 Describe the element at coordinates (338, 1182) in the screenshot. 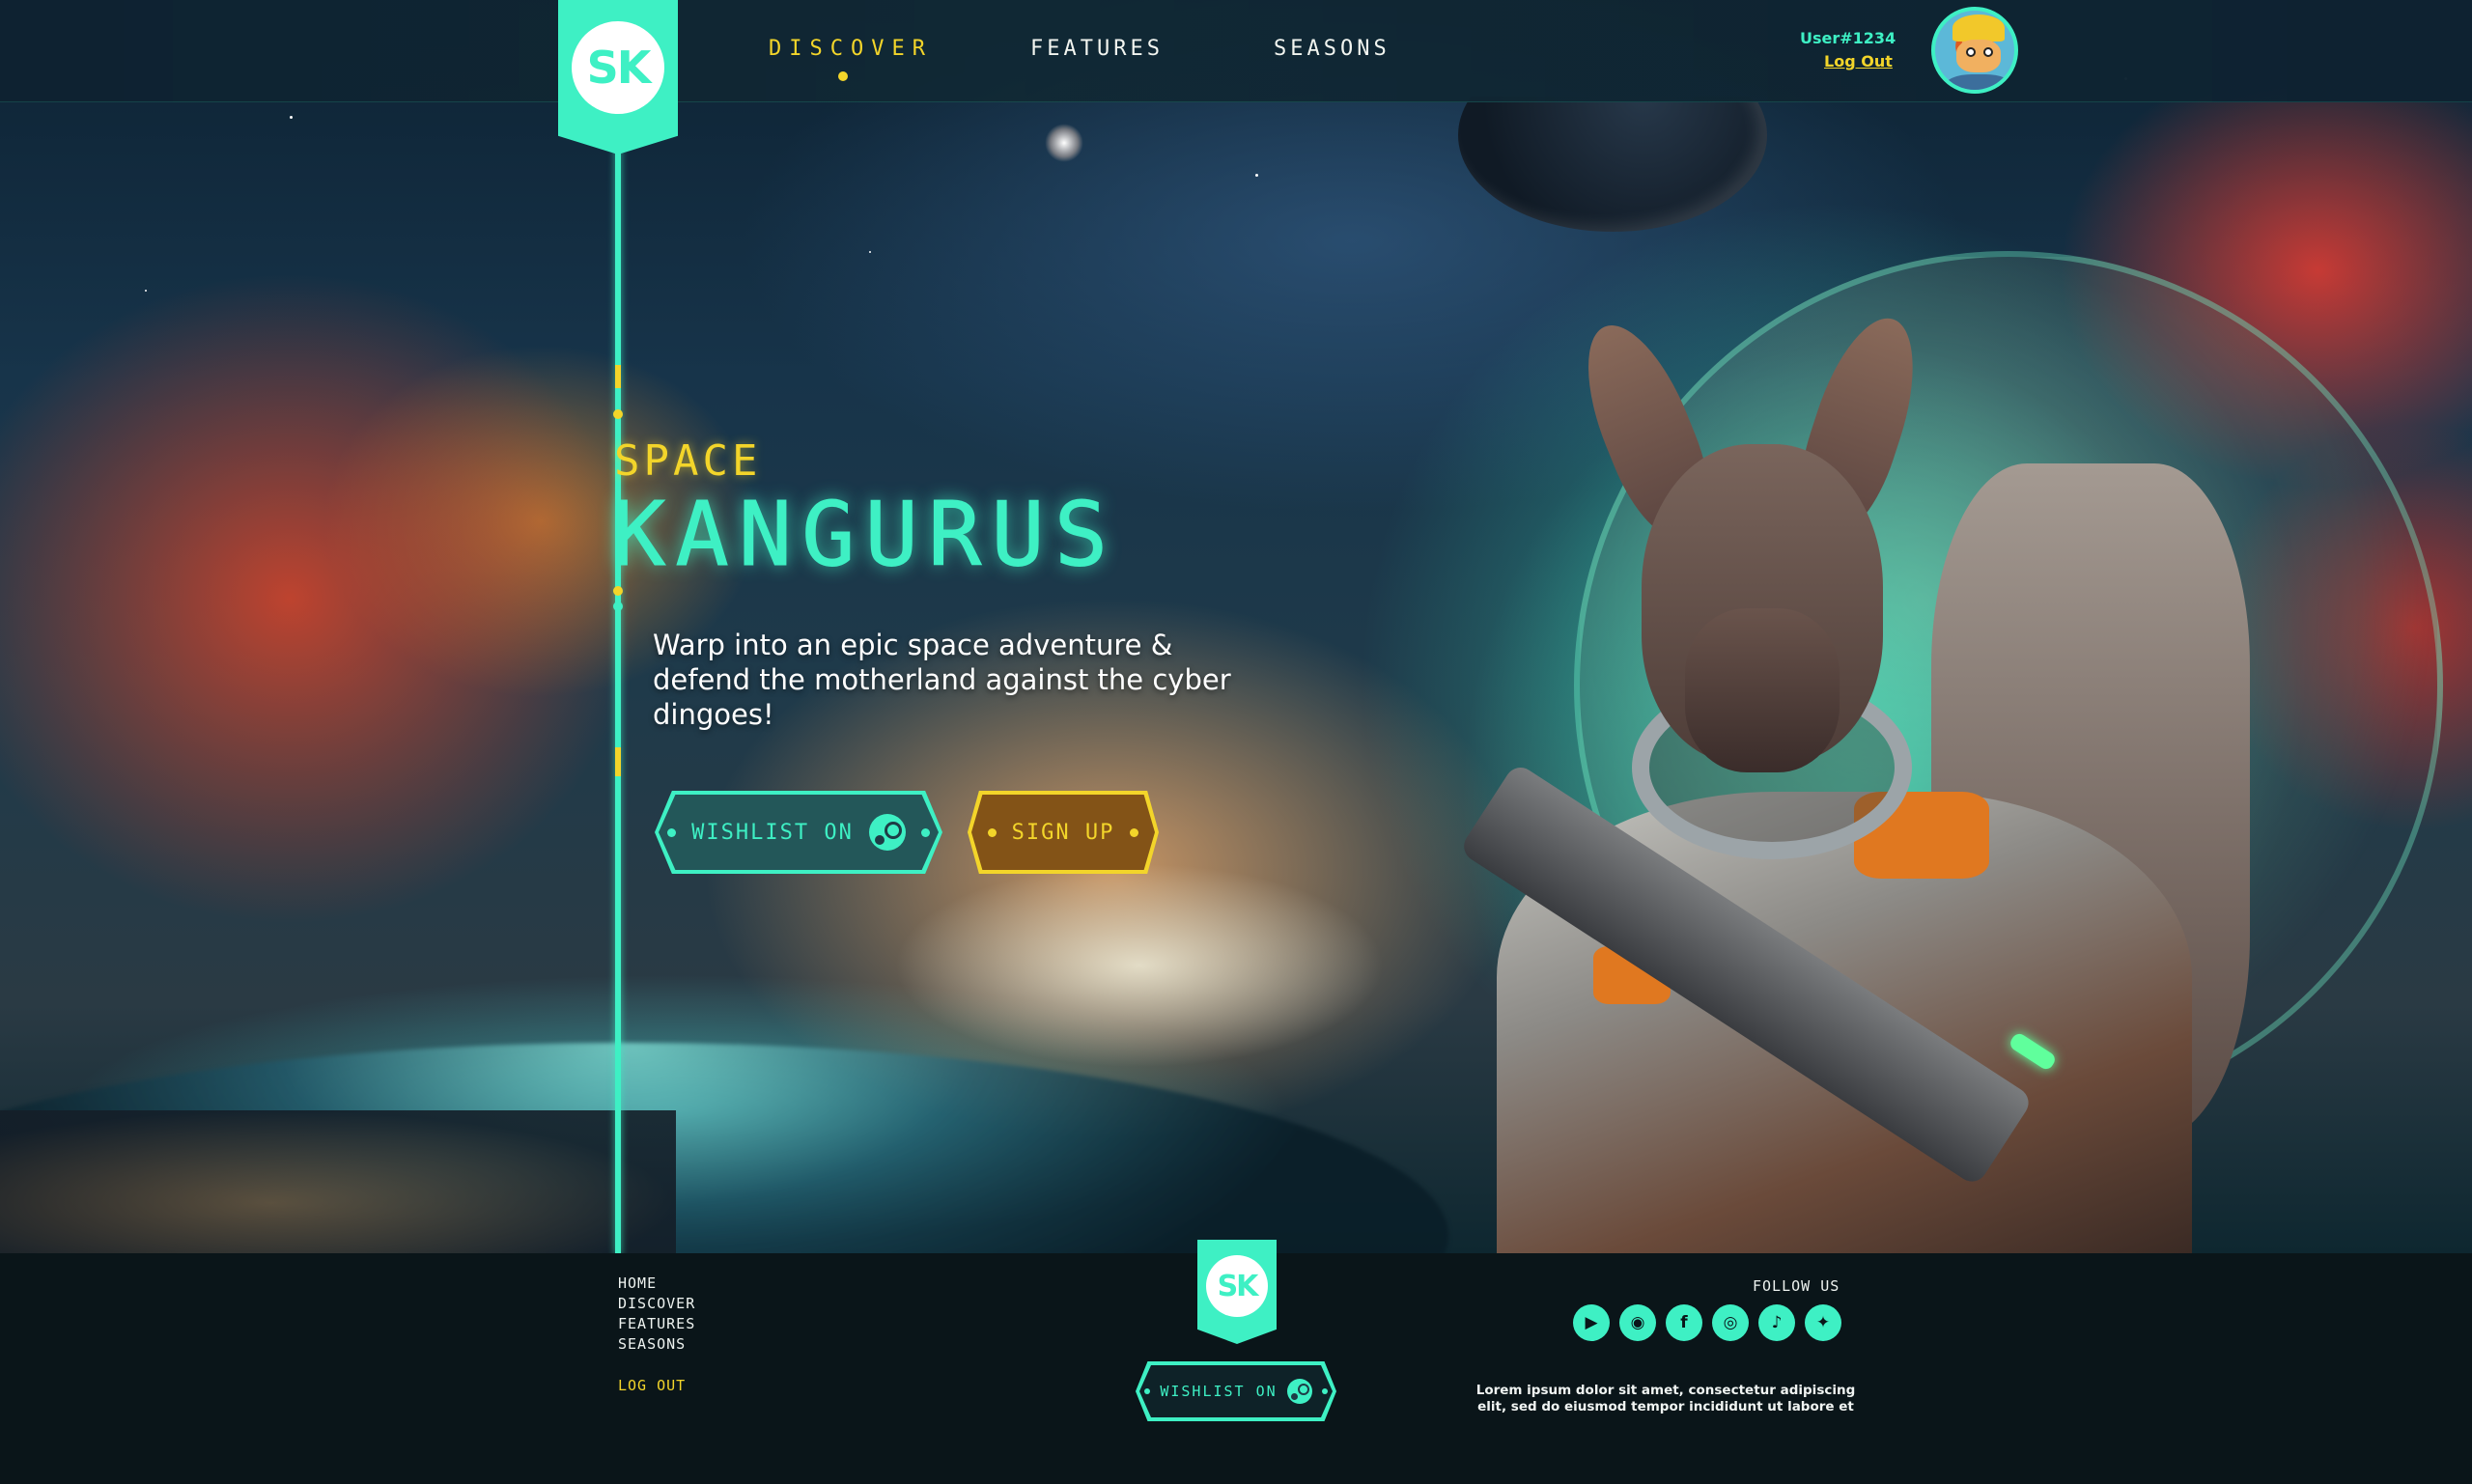

I see `cloud-ground` at that location.